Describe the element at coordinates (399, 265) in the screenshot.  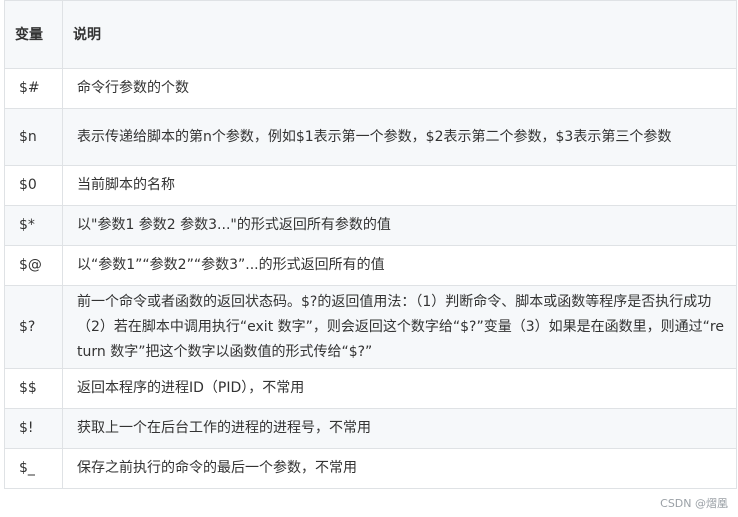
I see `description-cell: 以“参数1”“参数2”“参数3”...的形式返回所有的值` at that location.